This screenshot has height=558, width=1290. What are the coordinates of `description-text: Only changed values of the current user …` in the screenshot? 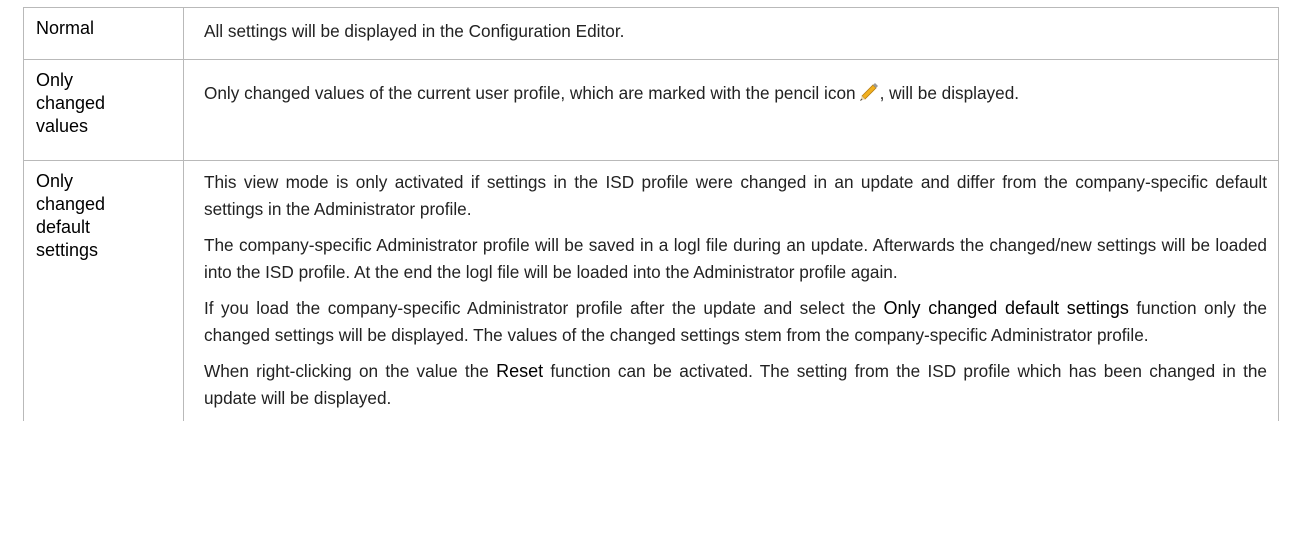 It's located at (530, 93).